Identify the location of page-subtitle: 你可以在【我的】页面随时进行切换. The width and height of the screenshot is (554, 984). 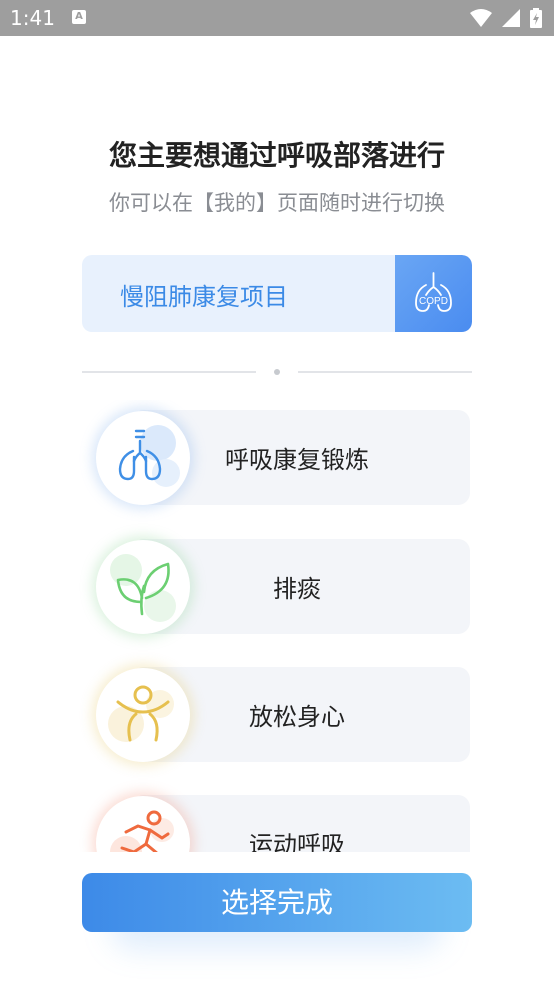
(277, 203).